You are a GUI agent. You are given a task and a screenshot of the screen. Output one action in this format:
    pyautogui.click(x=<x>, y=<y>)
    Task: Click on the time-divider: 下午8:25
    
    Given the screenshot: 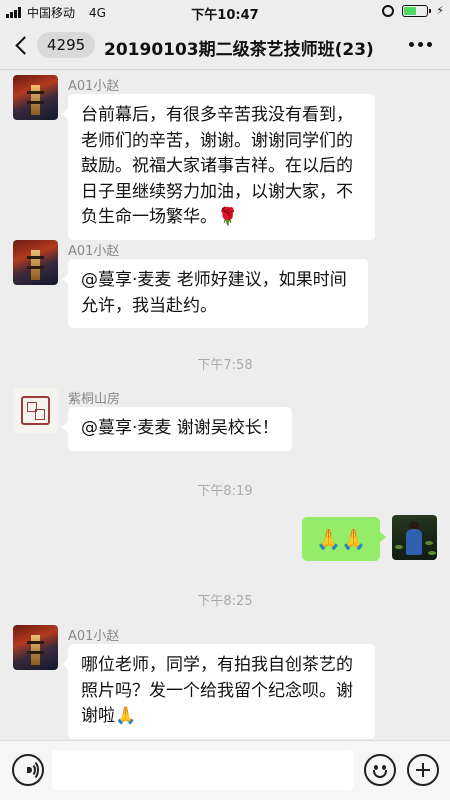 What is the action you would take?
    pyautogui.click(x=225, y=601)
    